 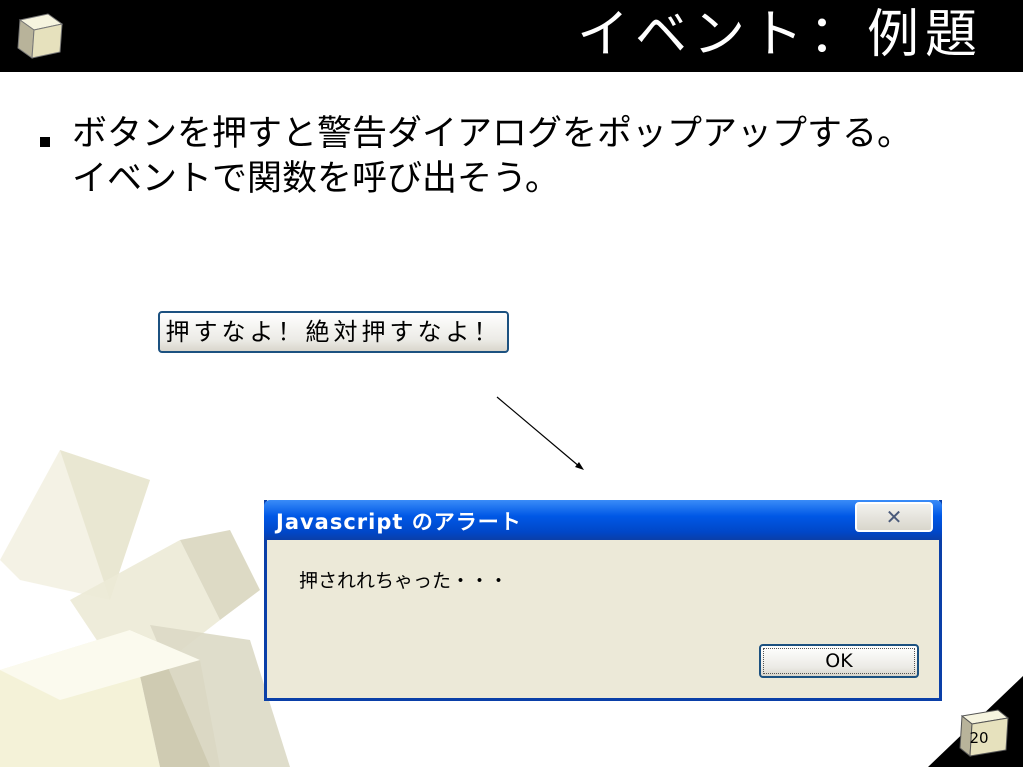 I want to click on close-button: ✕, so click(x=894, y=517).